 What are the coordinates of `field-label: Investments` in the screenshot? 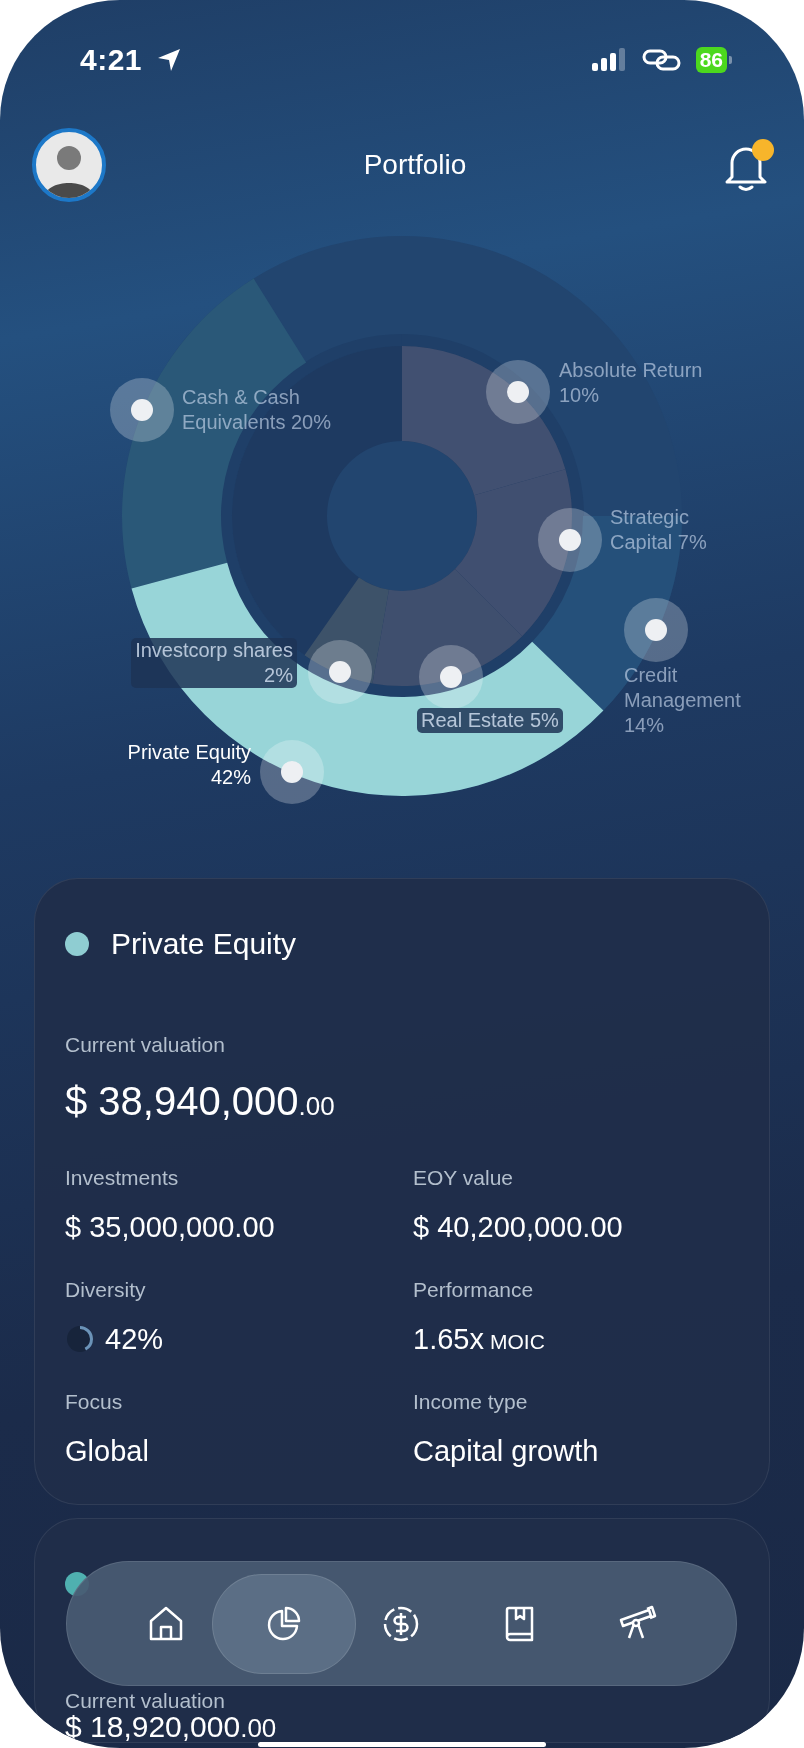 It's located at (122, 1178).